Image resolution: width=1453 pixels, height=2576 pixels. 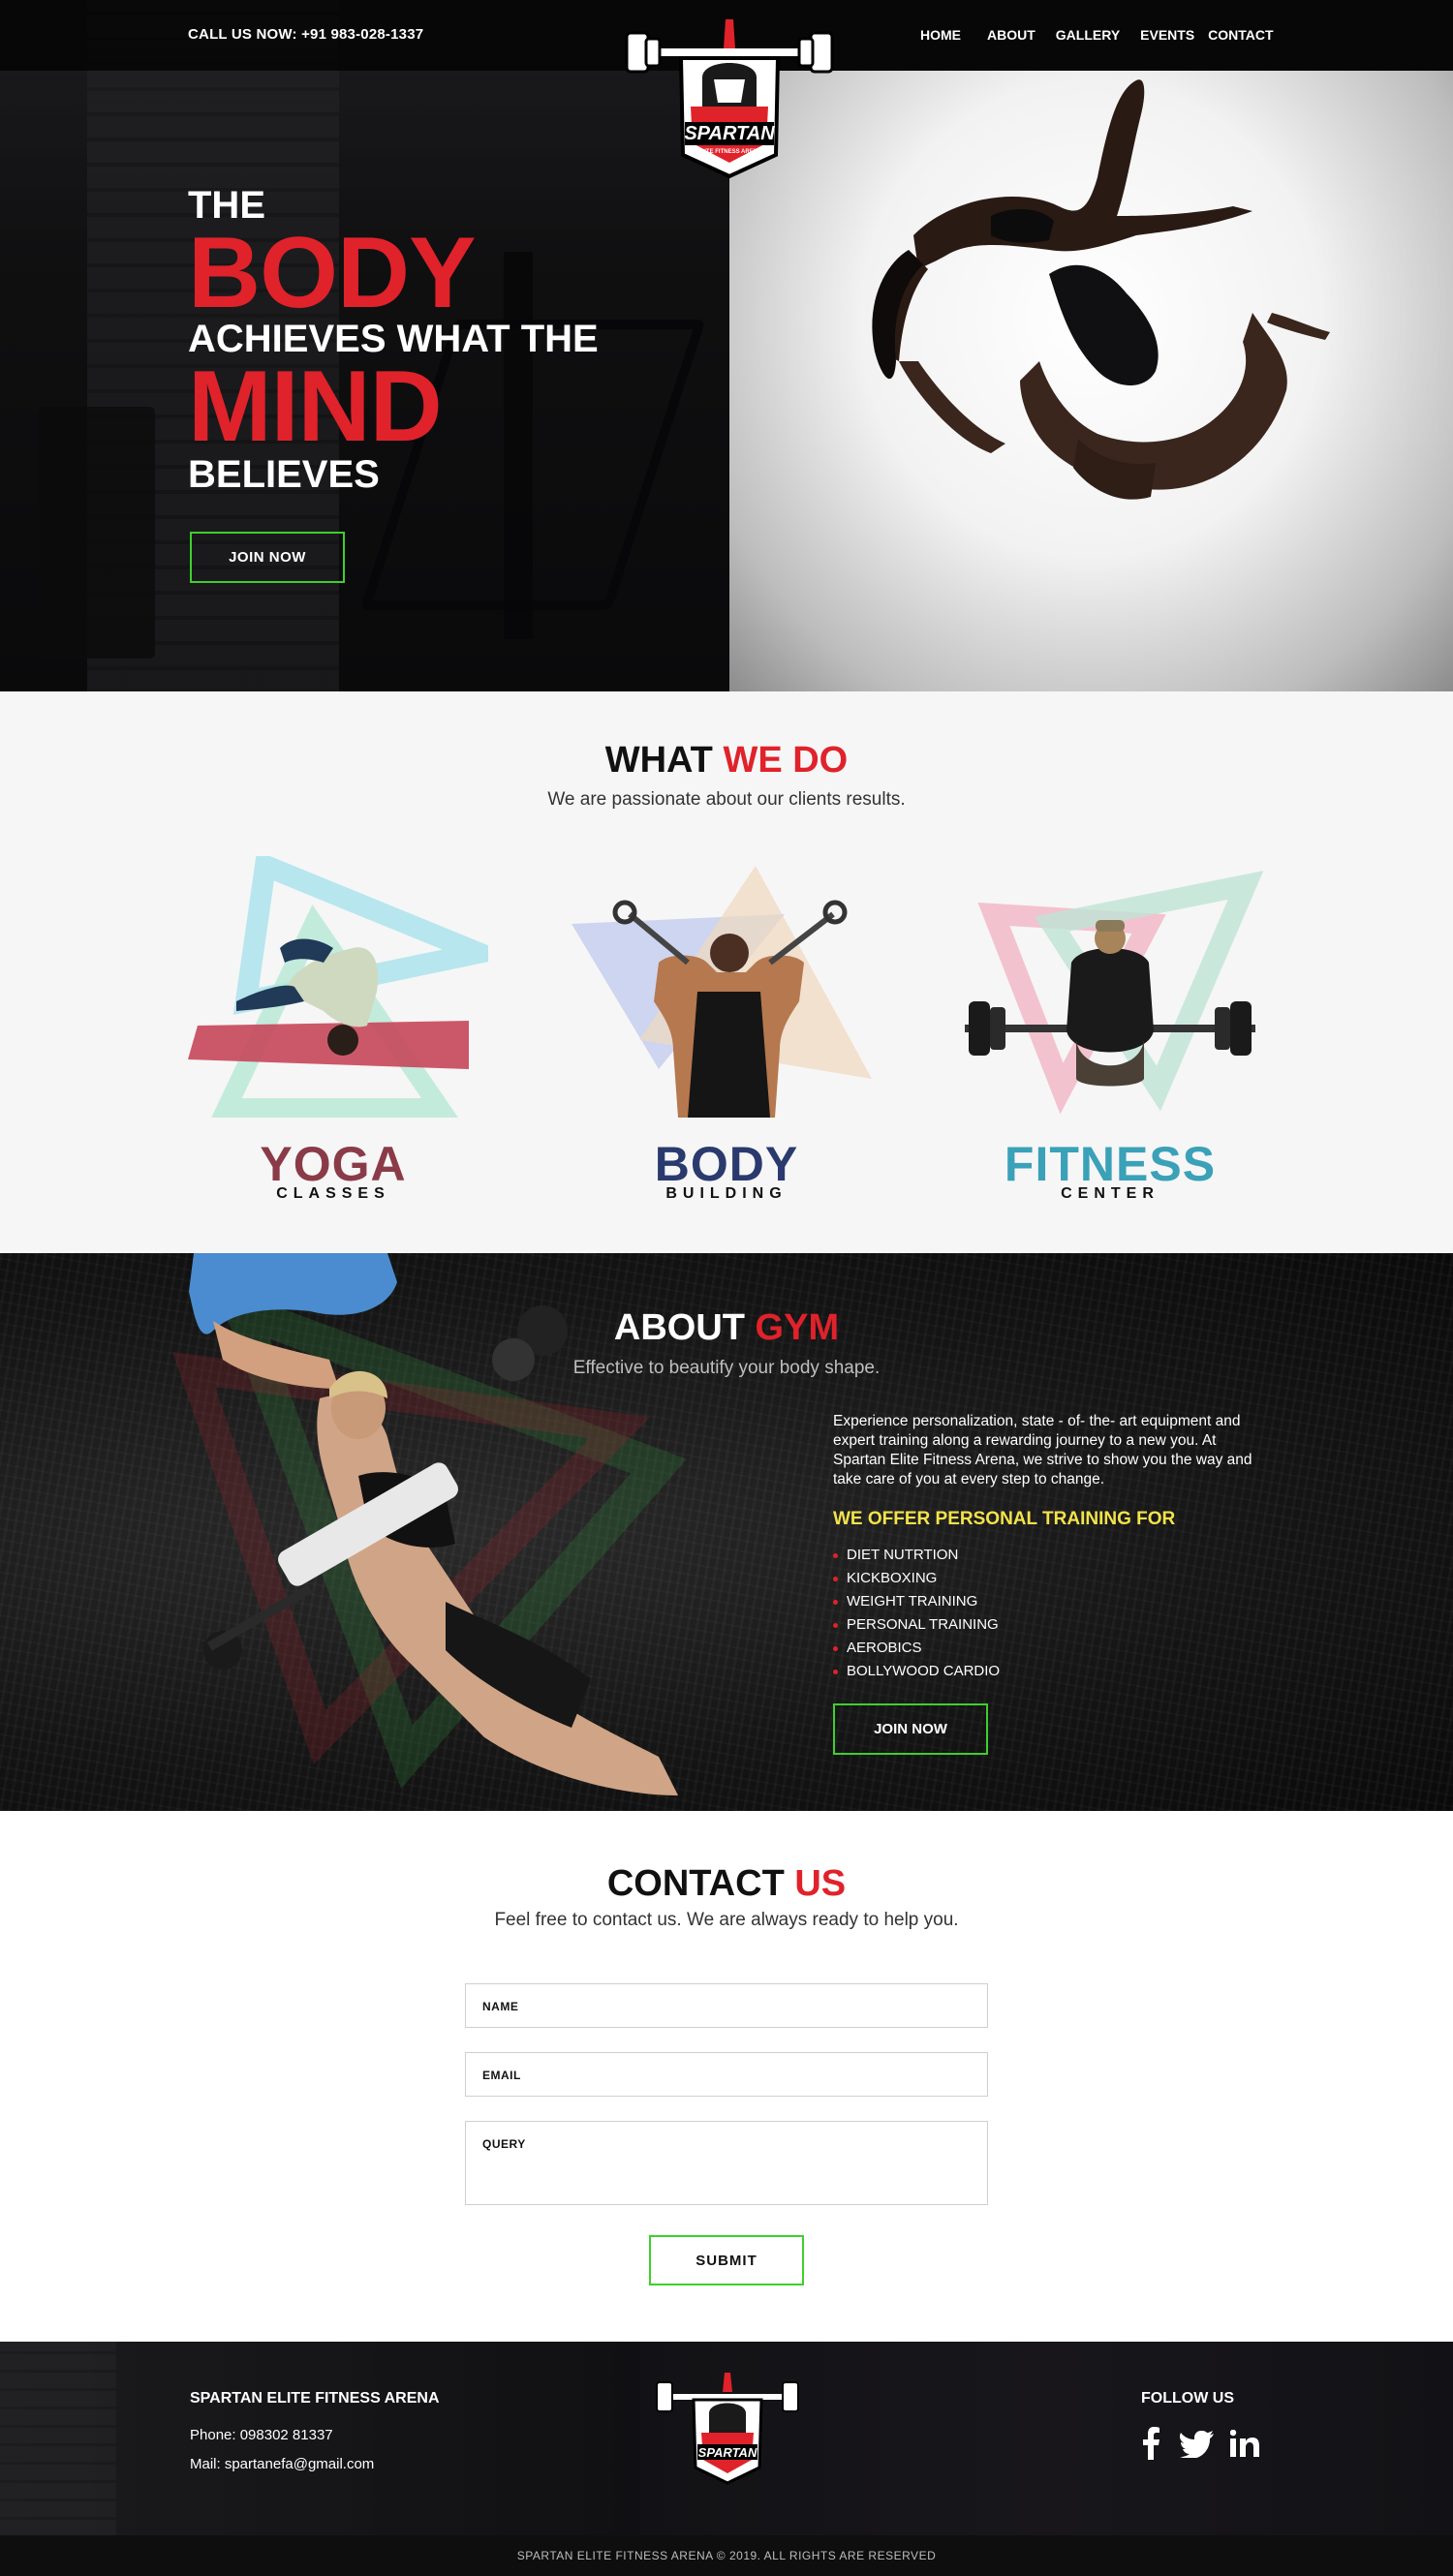 I want to click on service-body-building: BODY BUILDING, so click(x=726, y=1040).